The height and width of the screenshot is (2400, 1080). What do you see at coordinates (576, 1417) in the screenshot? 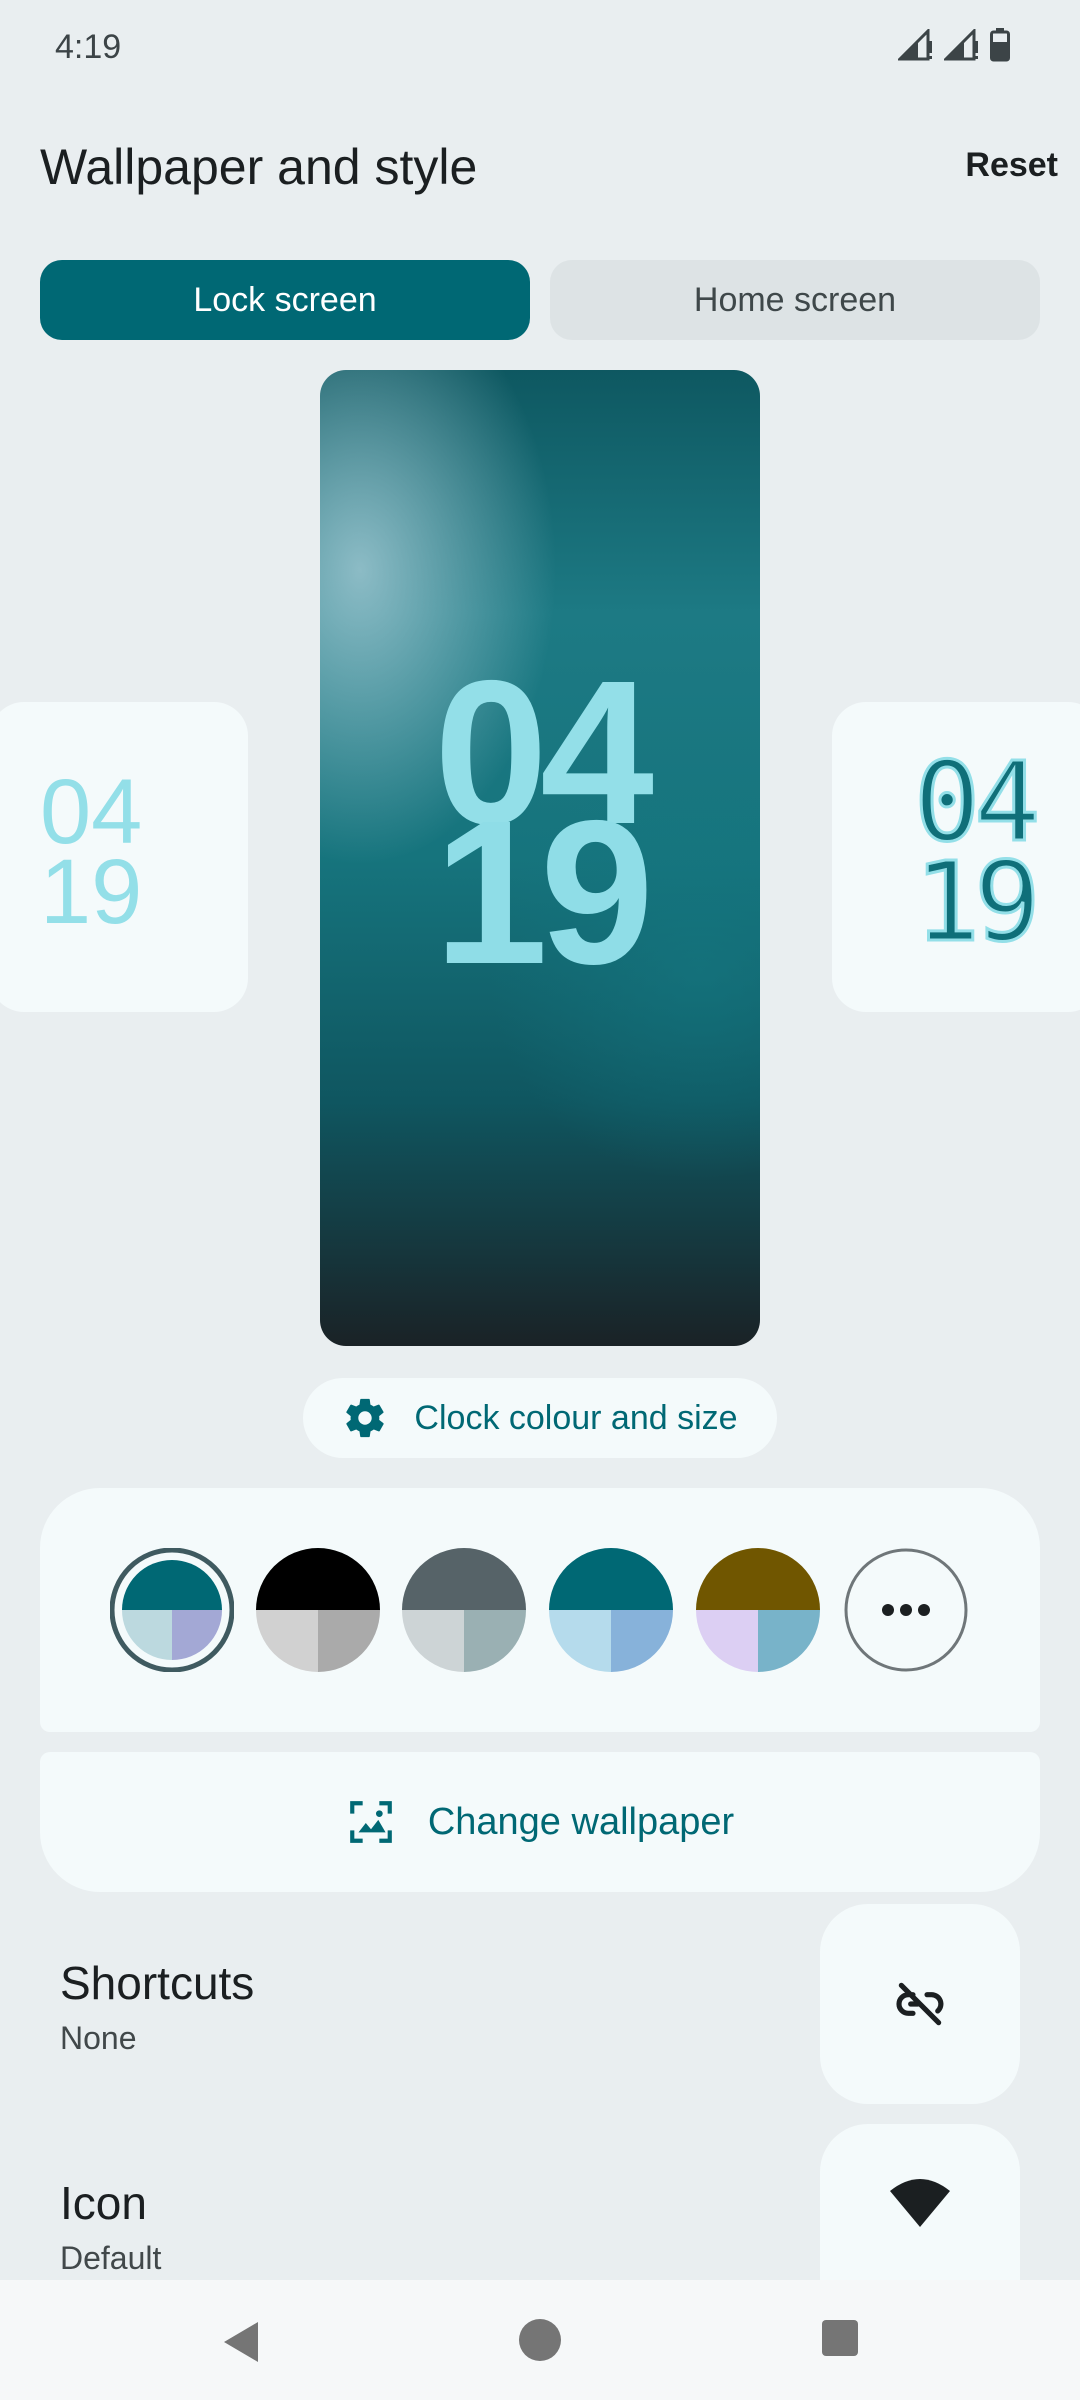
I see `clock-colour-size-label: Clock colour and size` at bounding box center [576, 1417].